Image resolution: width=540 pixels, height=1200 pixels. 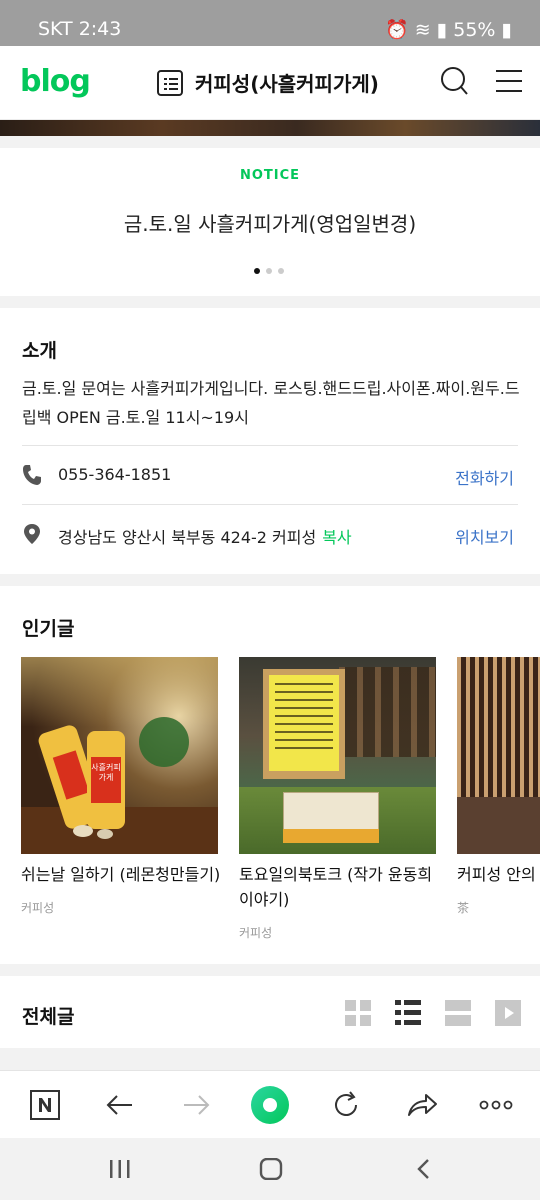 I want to click on pagination-dot-active, so click(x=257, y=271).